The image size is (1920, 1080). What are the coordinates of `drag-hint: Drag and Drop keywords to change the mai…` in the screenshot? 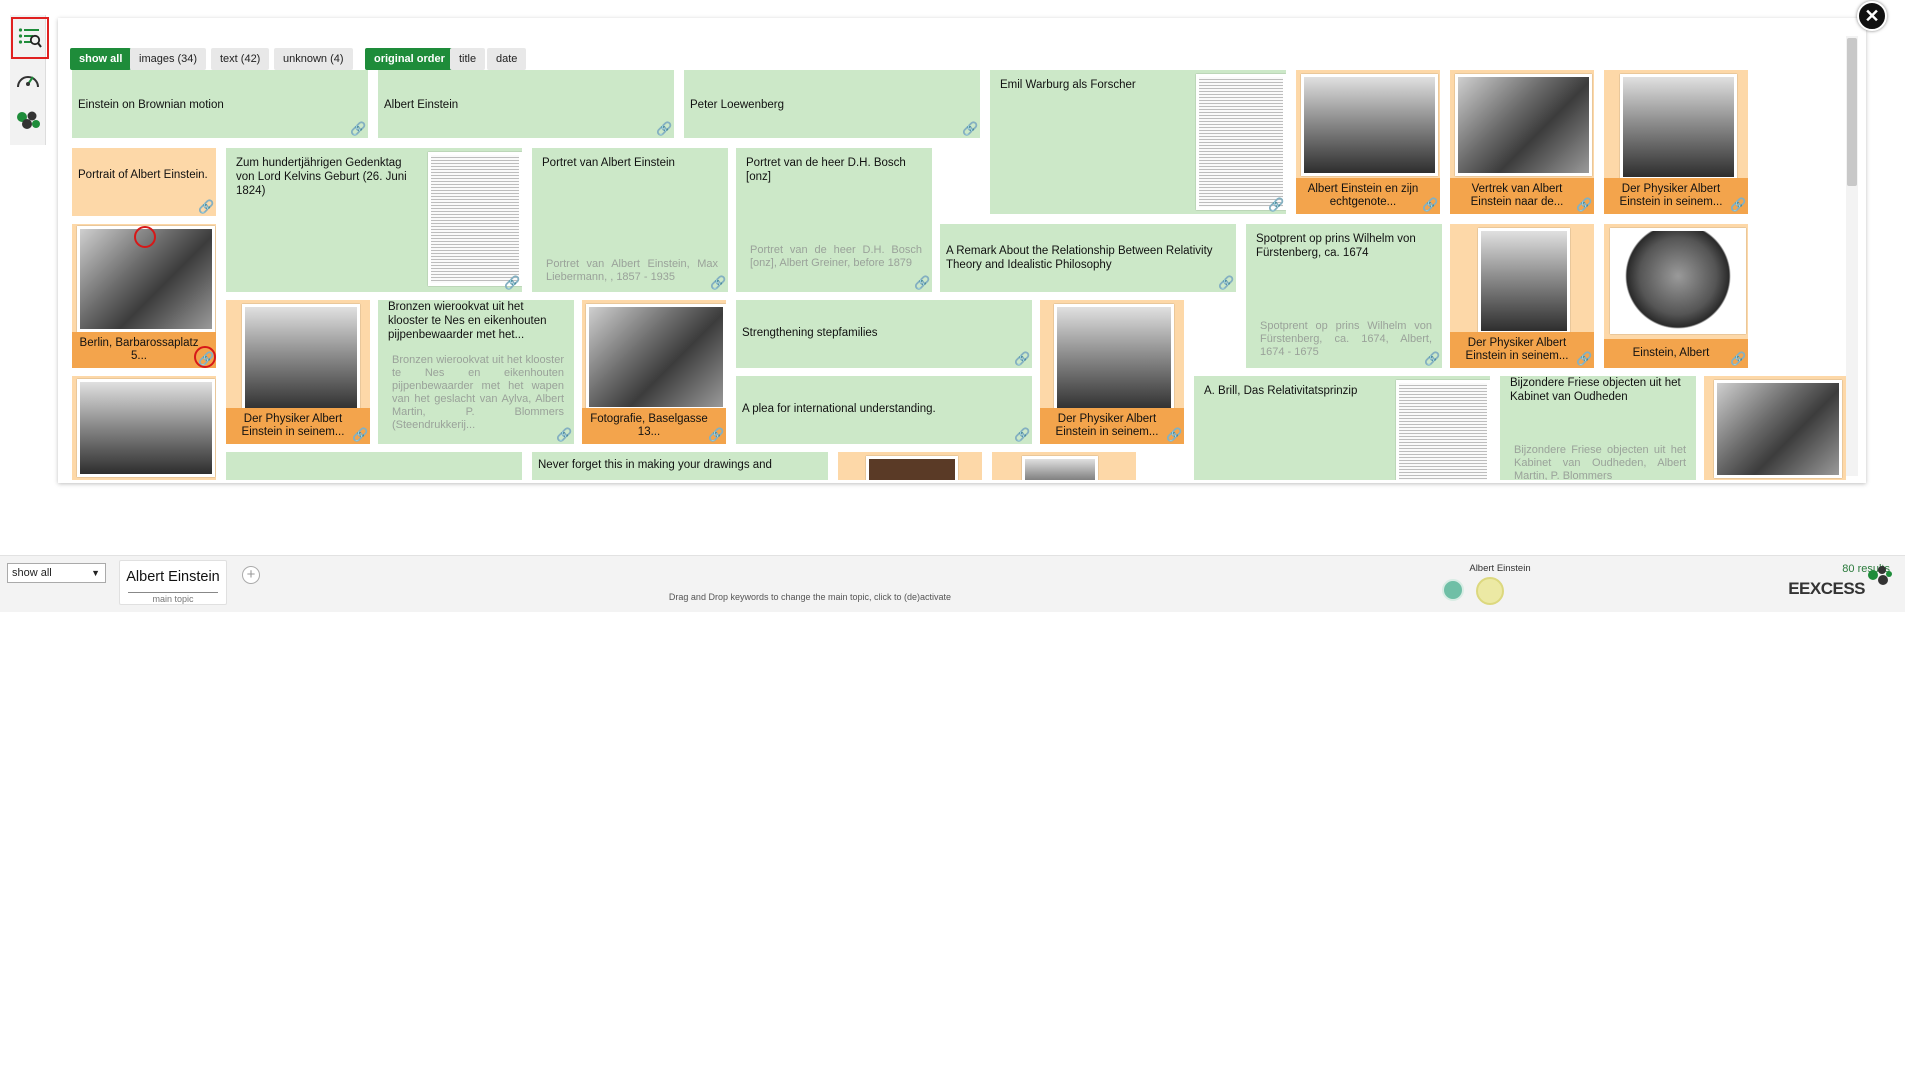 It's located at (810, 597).